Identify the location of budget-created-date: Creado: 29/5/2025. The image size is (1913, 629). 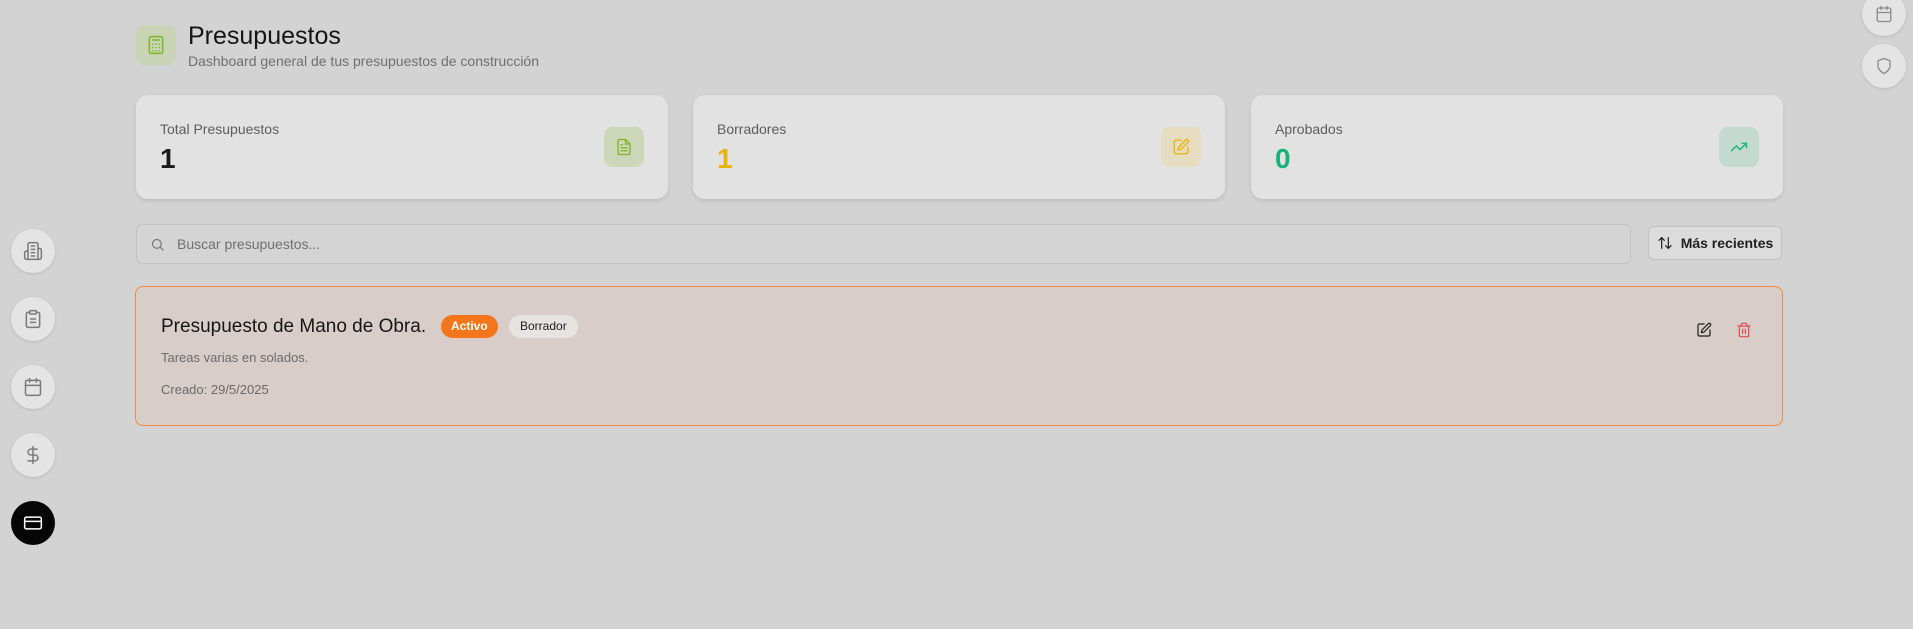
(215, 389).